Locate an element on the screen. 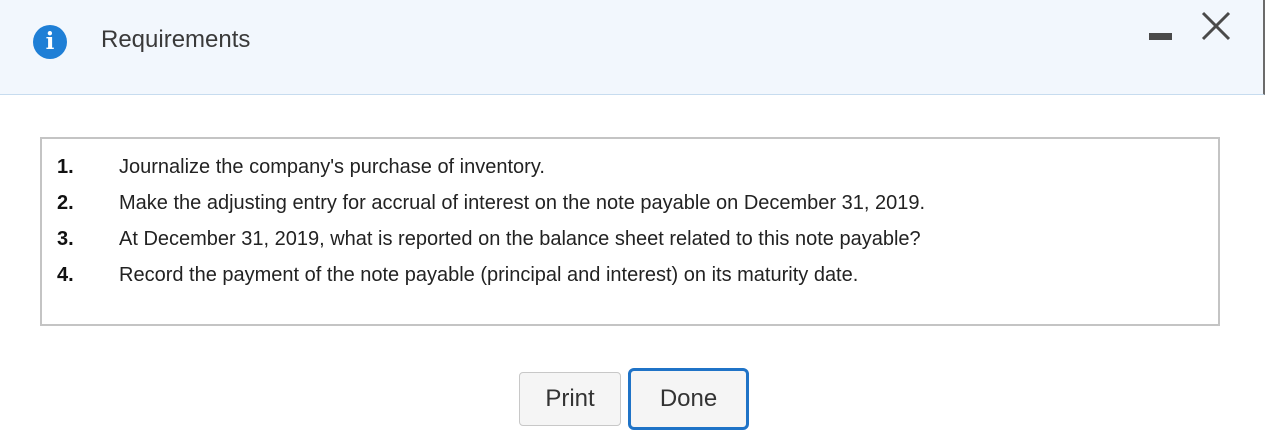 Image resolution: width=1265 pixels, height=441 pixels. requirement-number: 1. is located at coordinates (65, 167).